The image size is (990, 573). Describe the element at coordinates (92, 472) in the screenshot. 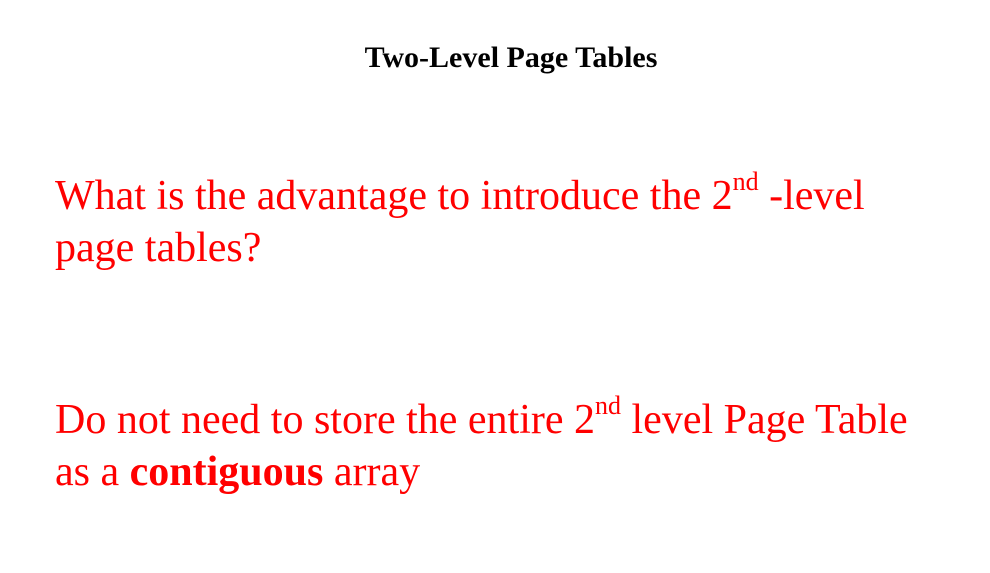

I see `answer-line-2-start: as a` at that location.